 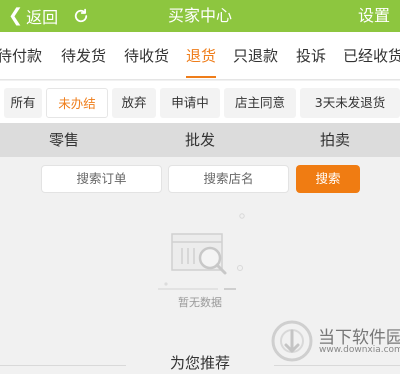 I want to click on category-auction: 拍卖, so click(x=335, y=140).